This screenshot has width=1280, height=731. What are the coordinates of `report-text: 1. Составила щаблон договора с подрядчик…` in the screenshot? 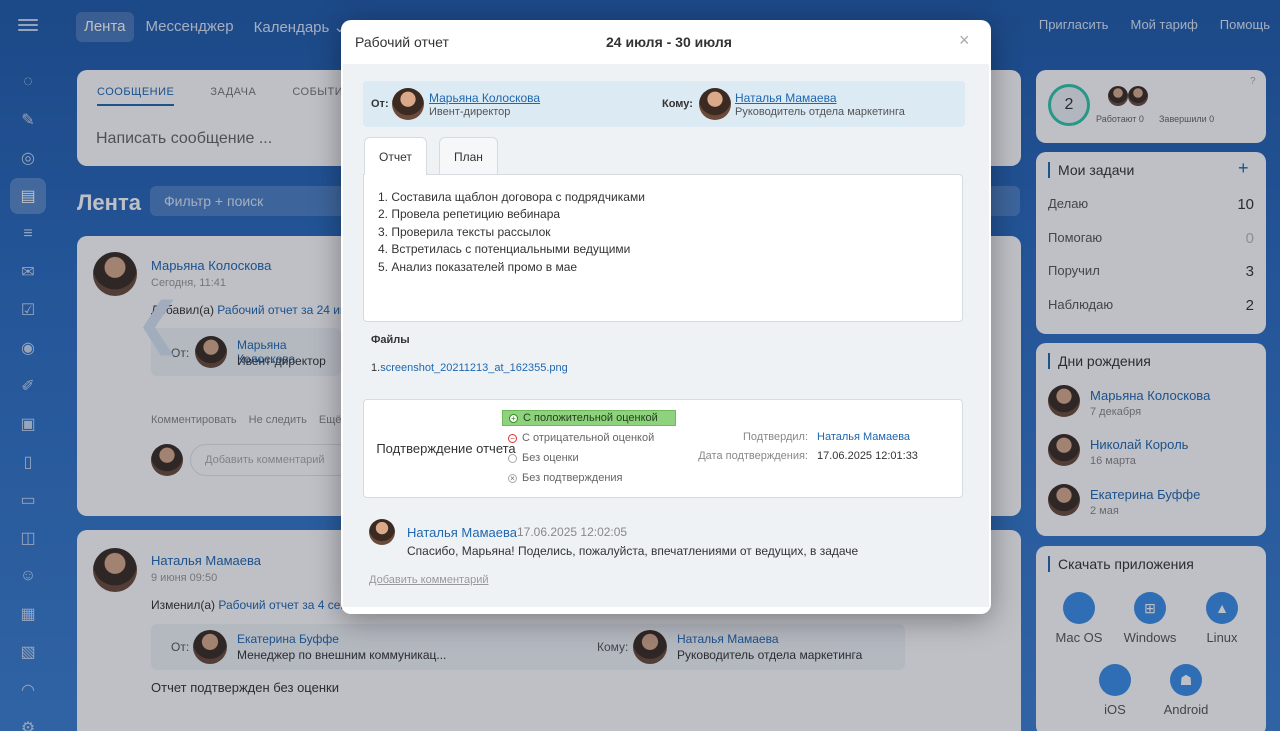 It's located at (663, 248).